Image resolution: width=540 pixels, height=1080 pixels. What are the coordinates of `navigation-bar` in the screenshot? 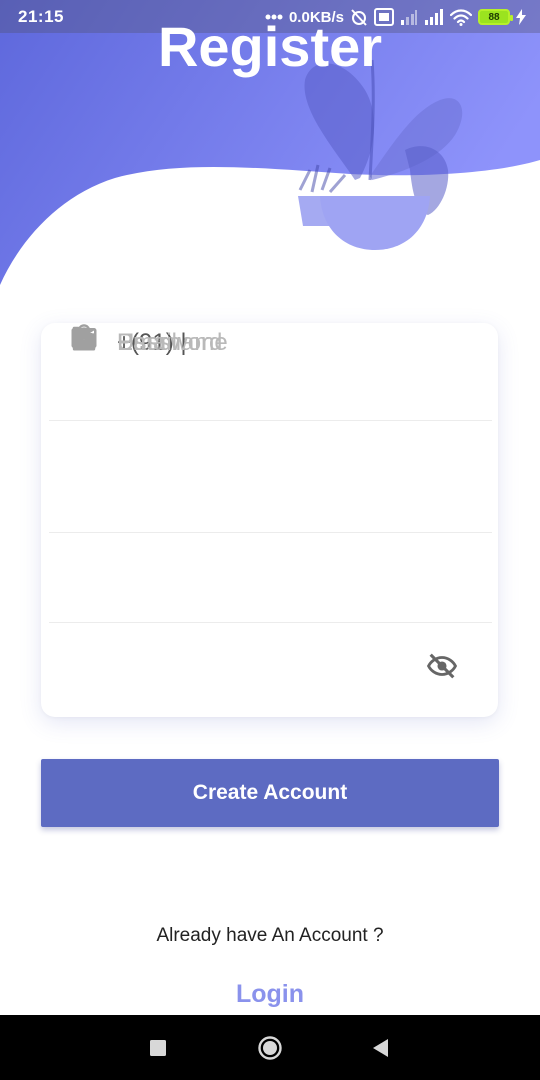 It's located at (270, 1047).